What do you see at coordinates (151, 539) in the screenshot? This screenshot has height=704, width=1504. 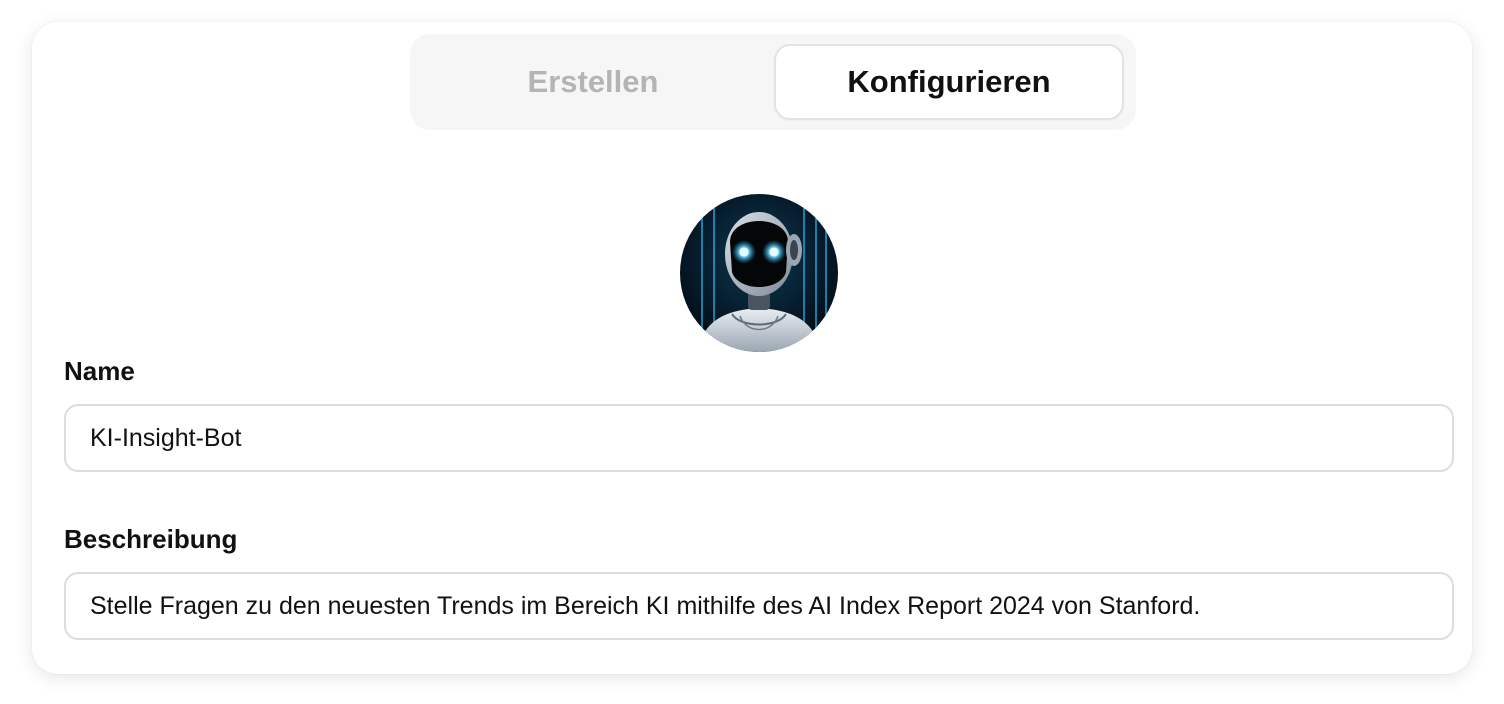 I see `description-label: Beschreibung` at bounding box center [151, 539].